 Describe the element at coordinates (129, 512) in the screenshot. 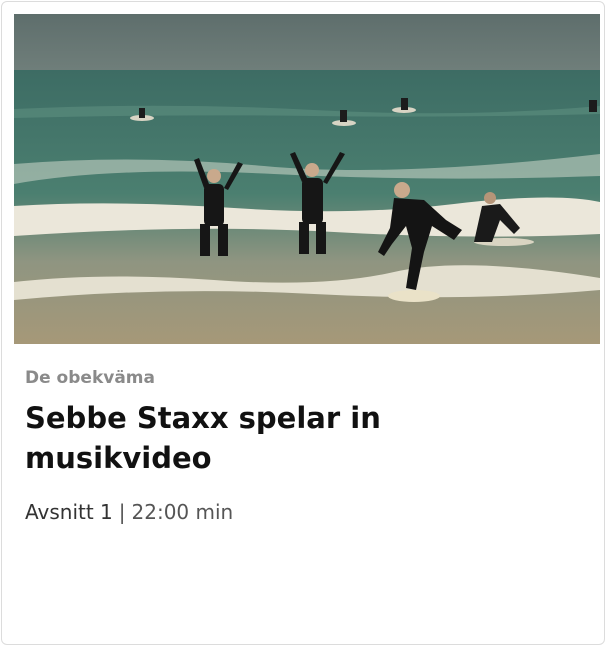

I see `episode-meta: Avsnitt 1 | 22:00 min` at that location.